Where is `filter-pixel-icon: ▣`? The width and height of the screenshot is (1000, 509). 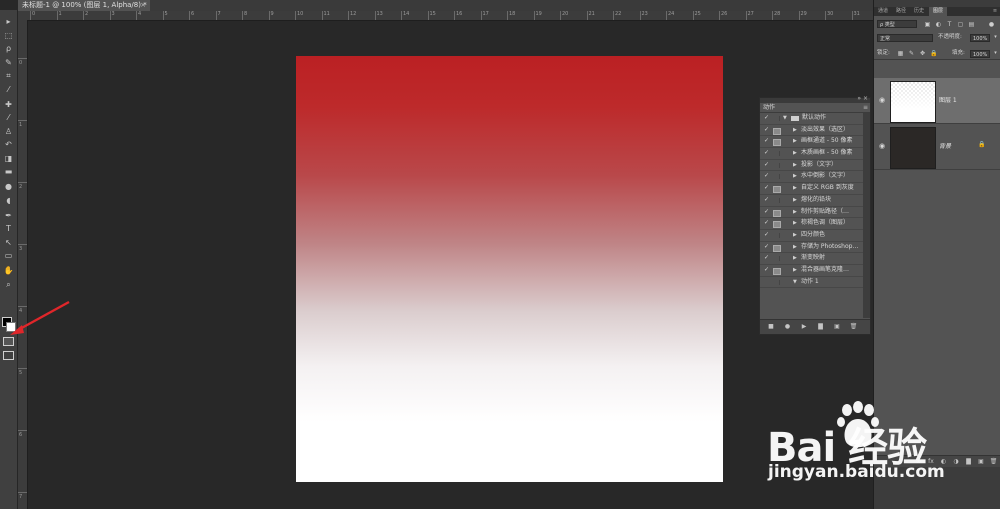 filter-pixel-icon: ▣ is located at coordinates (927, 24).